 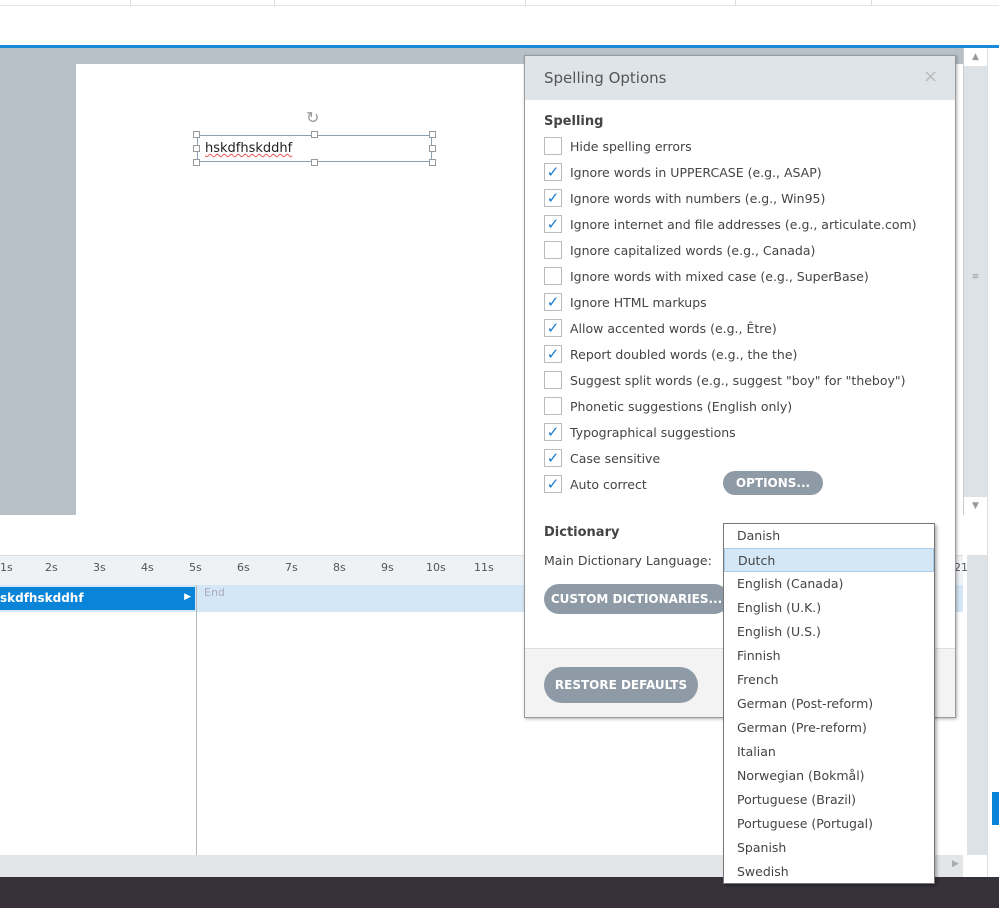 What do you see at coordinates (829, 656) in the screenshot?
I see `language-option: Finnish` at bounding box center [829, 656].